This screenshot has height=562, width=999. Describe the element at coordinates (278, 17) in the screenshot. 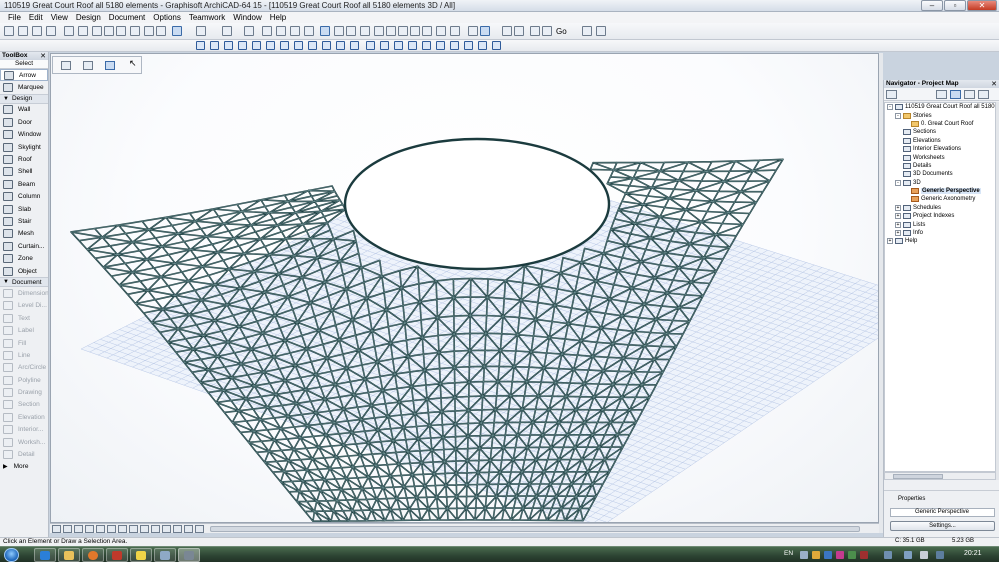

I see `menu-help: Help` at that location.